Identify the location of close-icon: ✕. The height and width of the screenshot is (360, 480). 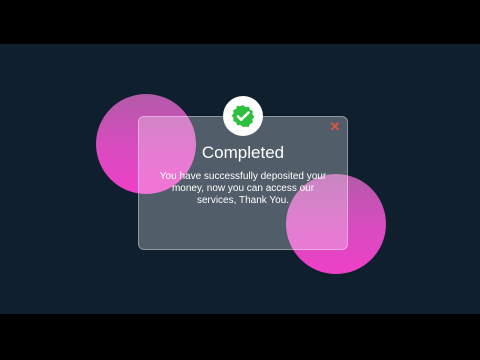
(335, 126).